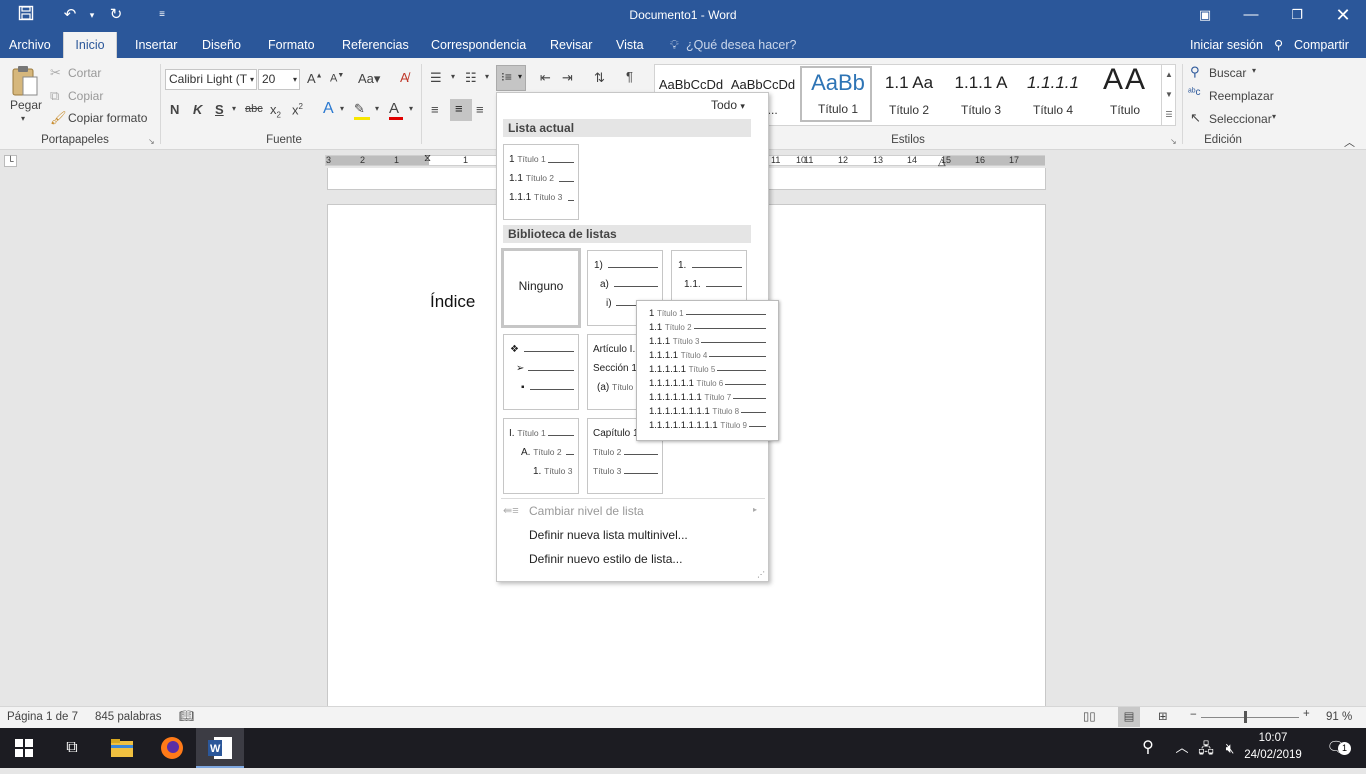 The width and height of the screenshot is (1366, 774). I want to click on show-marks-icon: ¶, so click(629, 76).